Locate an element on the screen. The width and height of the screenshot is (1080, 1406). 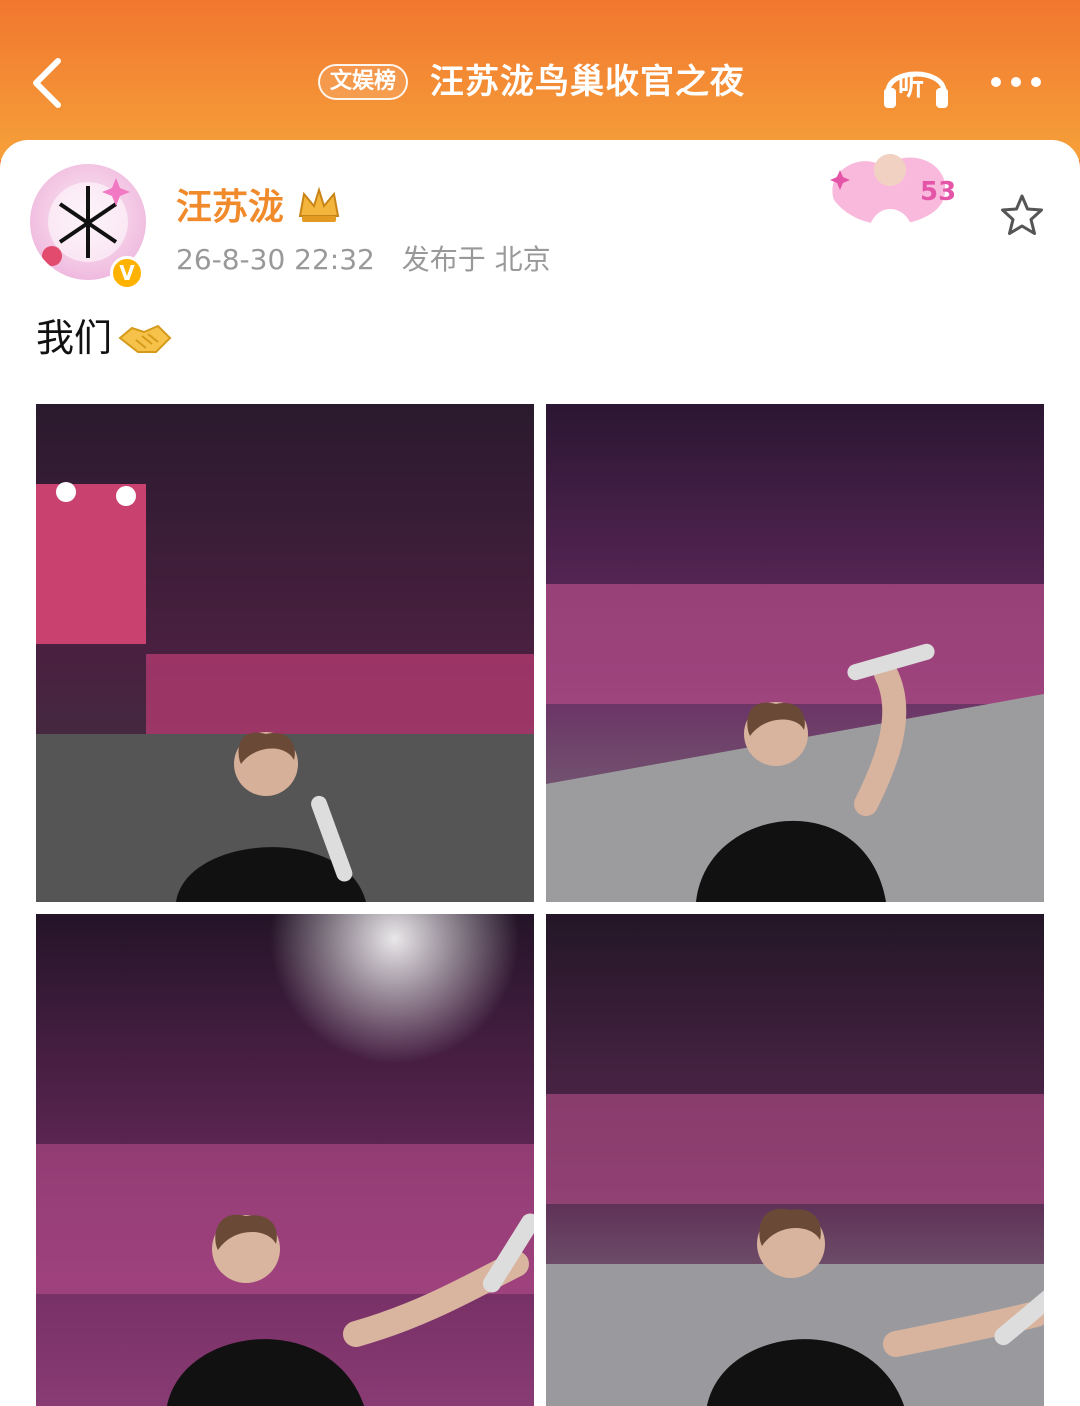
chevron-left-icon is located at coordinates (47, 83).